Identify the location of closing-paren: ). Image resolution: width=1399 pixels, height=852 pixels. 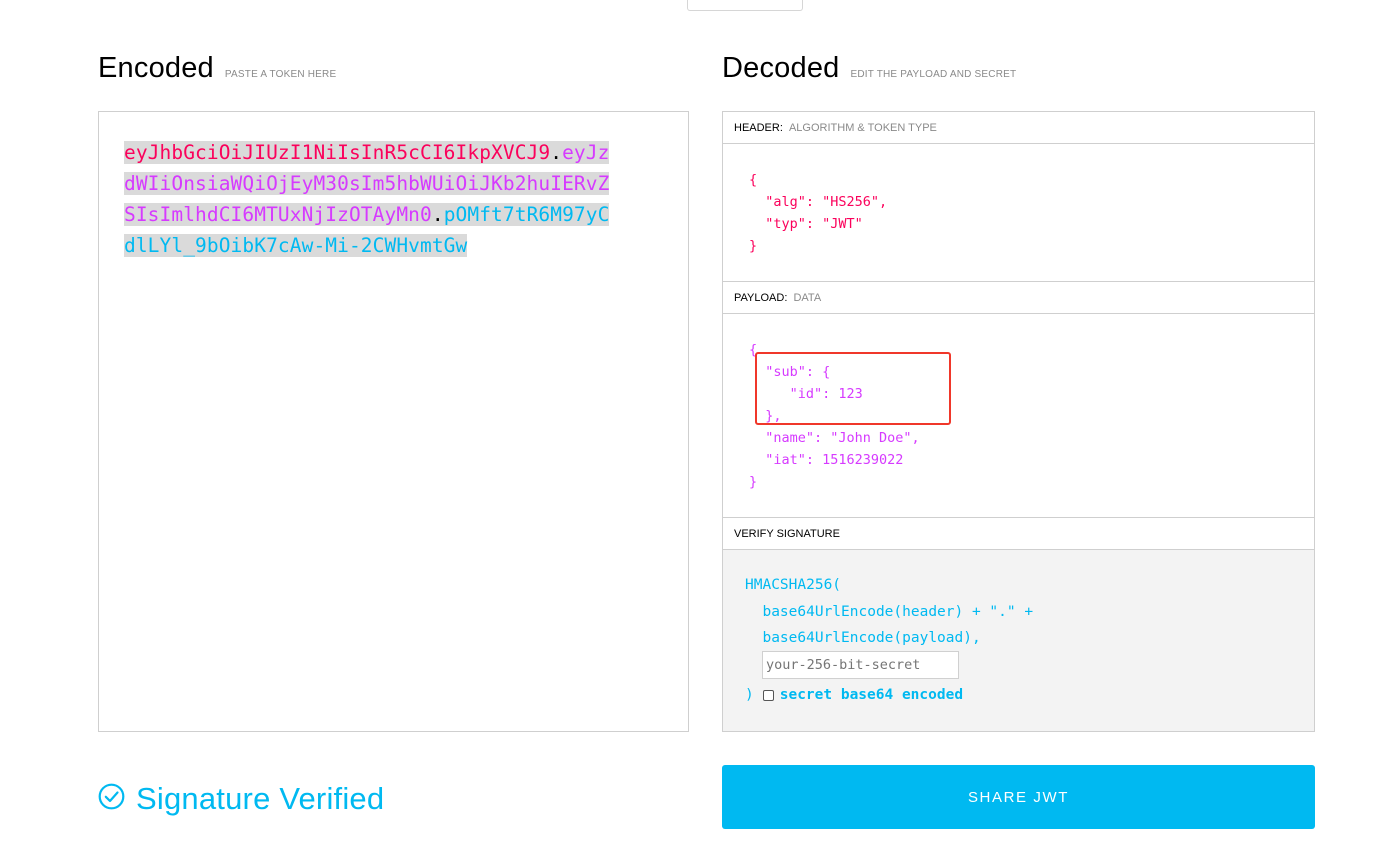
(749, 695).